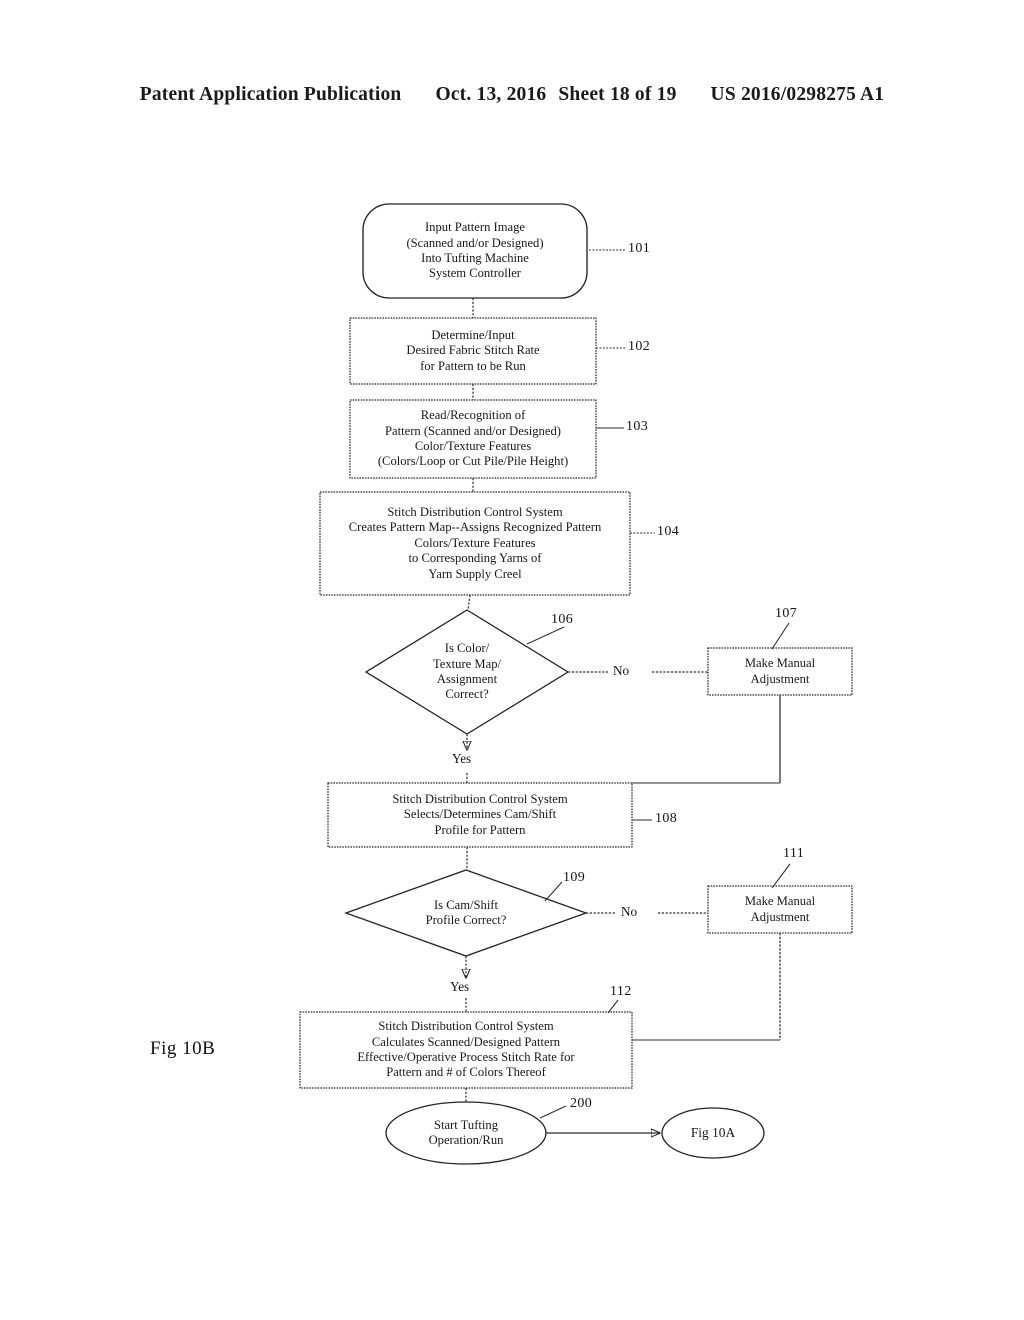 The height and width of the screenshot is (1320, 1024). What do you see at coordinates (639, 248) in the screenshot?
I see `ref-numeral-101: 101` at bounding box center [639, 248].